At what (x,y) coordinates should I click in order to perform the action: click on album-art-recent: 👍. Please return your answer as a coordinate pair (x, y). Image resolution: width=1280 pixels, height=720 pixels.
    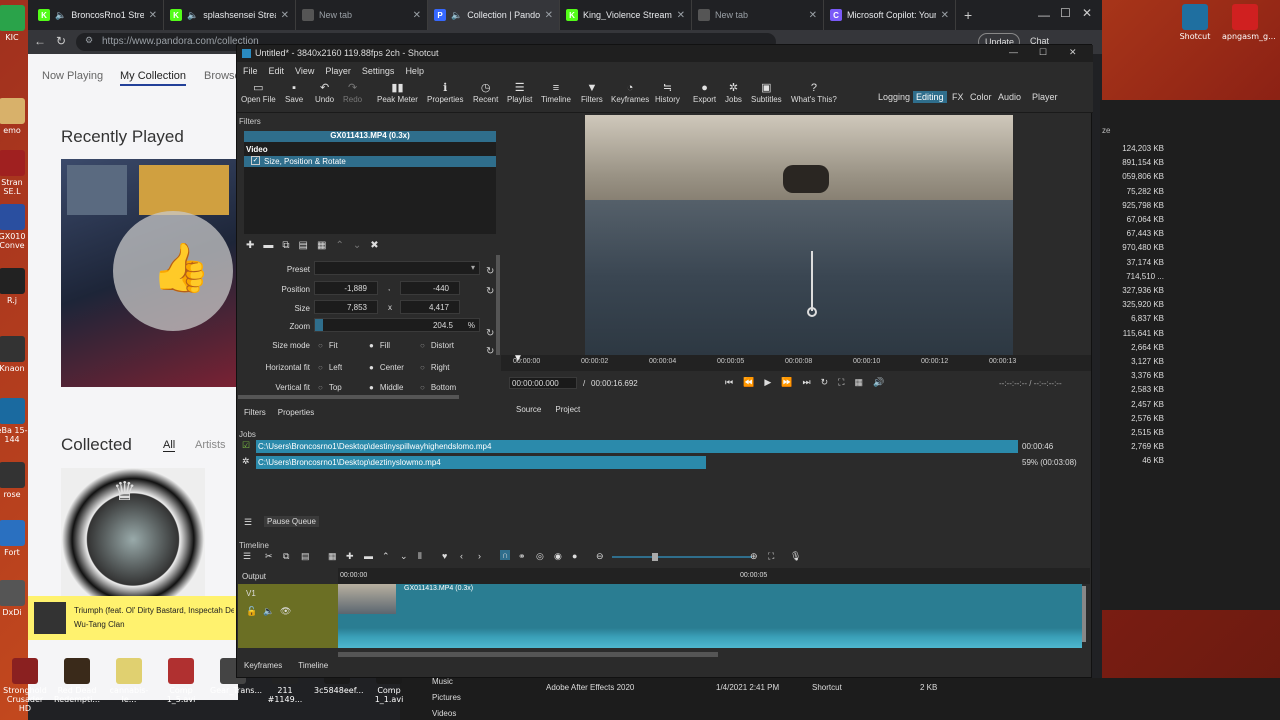
    Looking at the image, I should click on (149, 273).